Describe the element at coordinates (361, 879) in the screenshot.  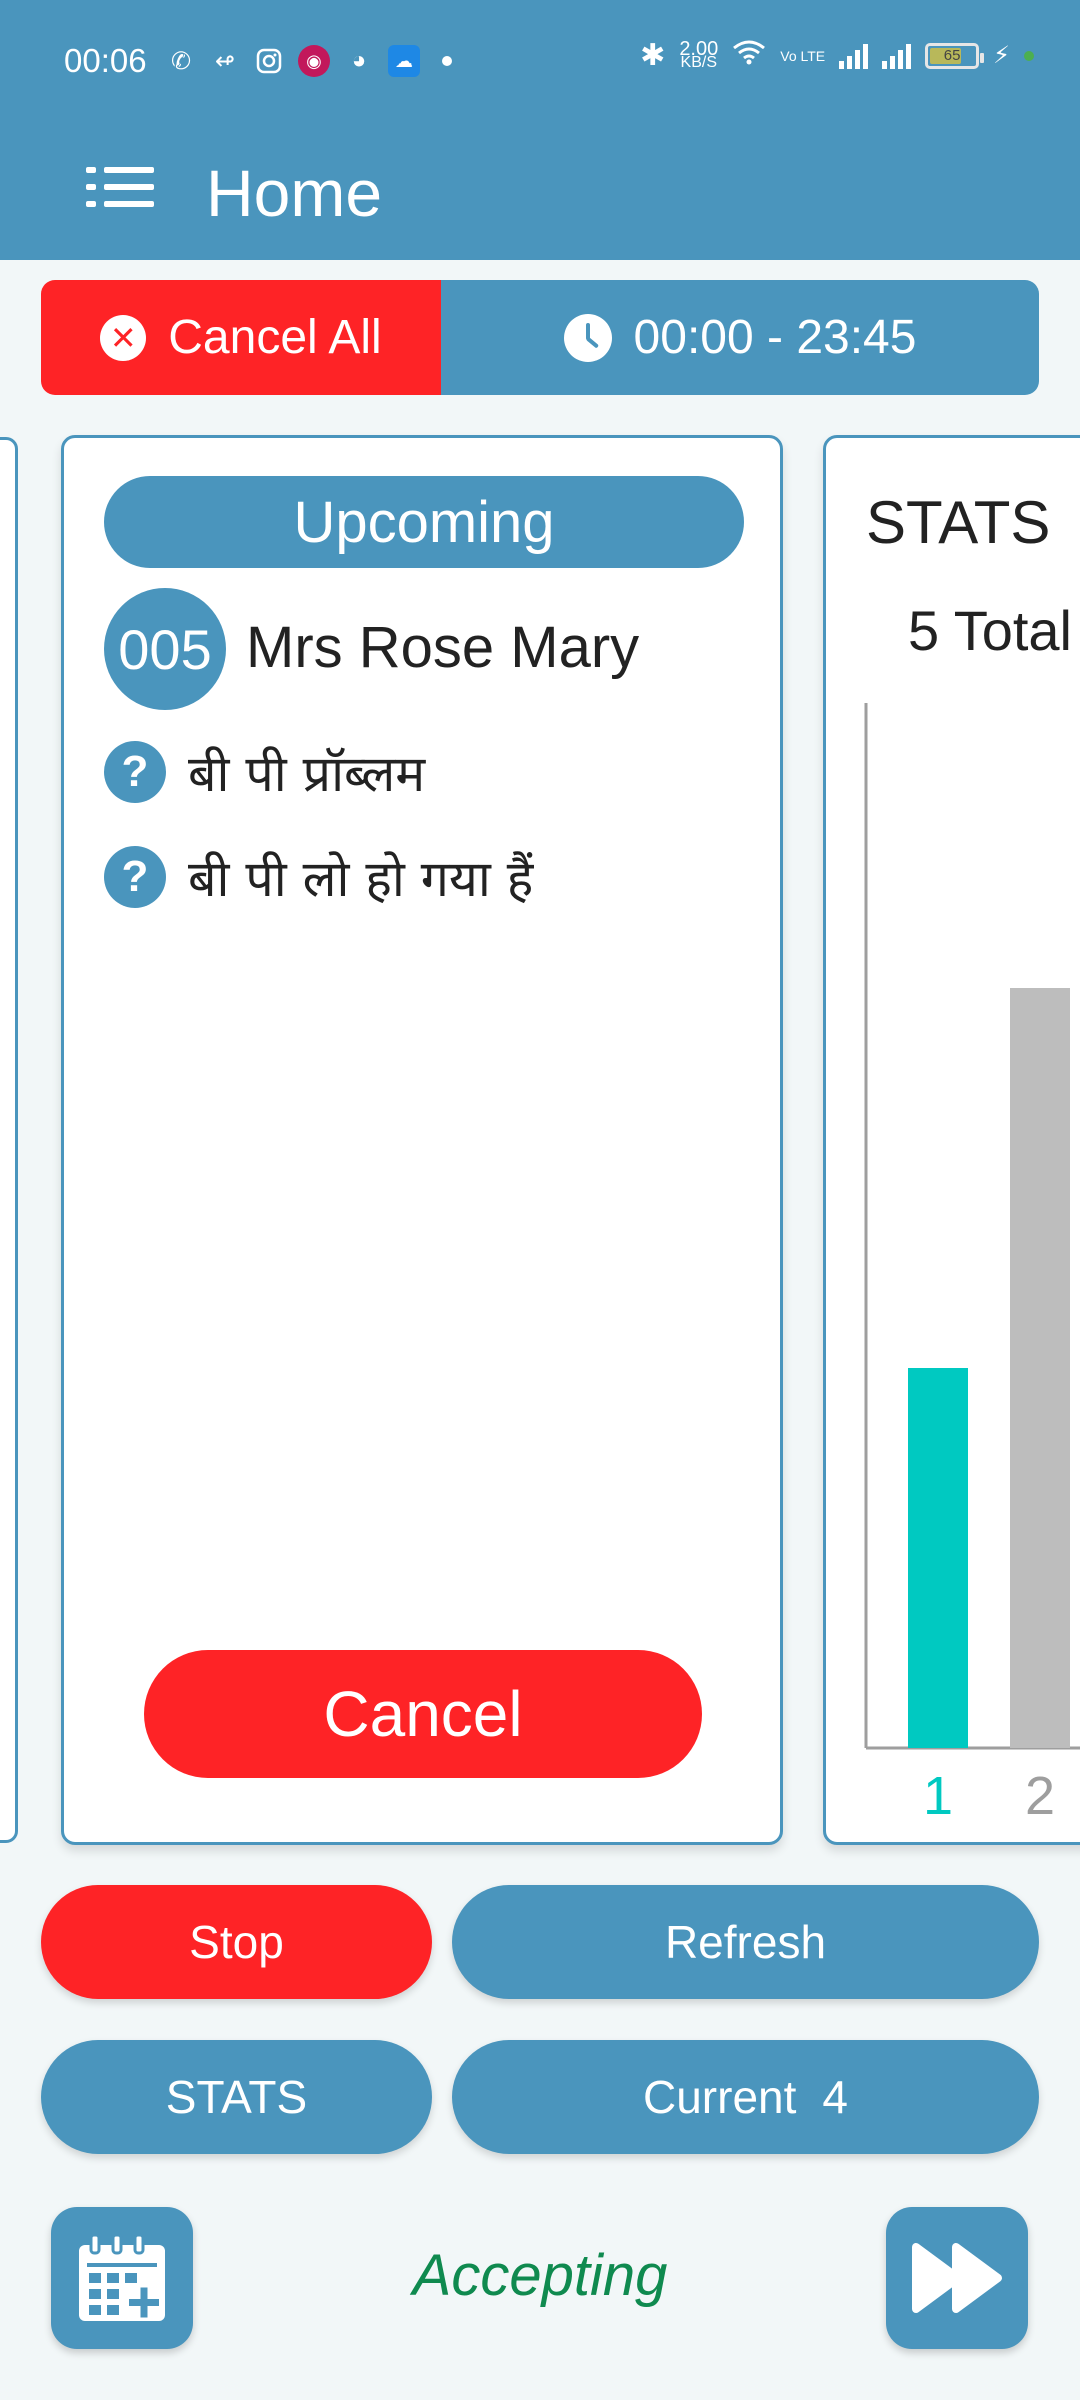
I see `complaint-text: बी पी लो हो गया हैं` at that location.